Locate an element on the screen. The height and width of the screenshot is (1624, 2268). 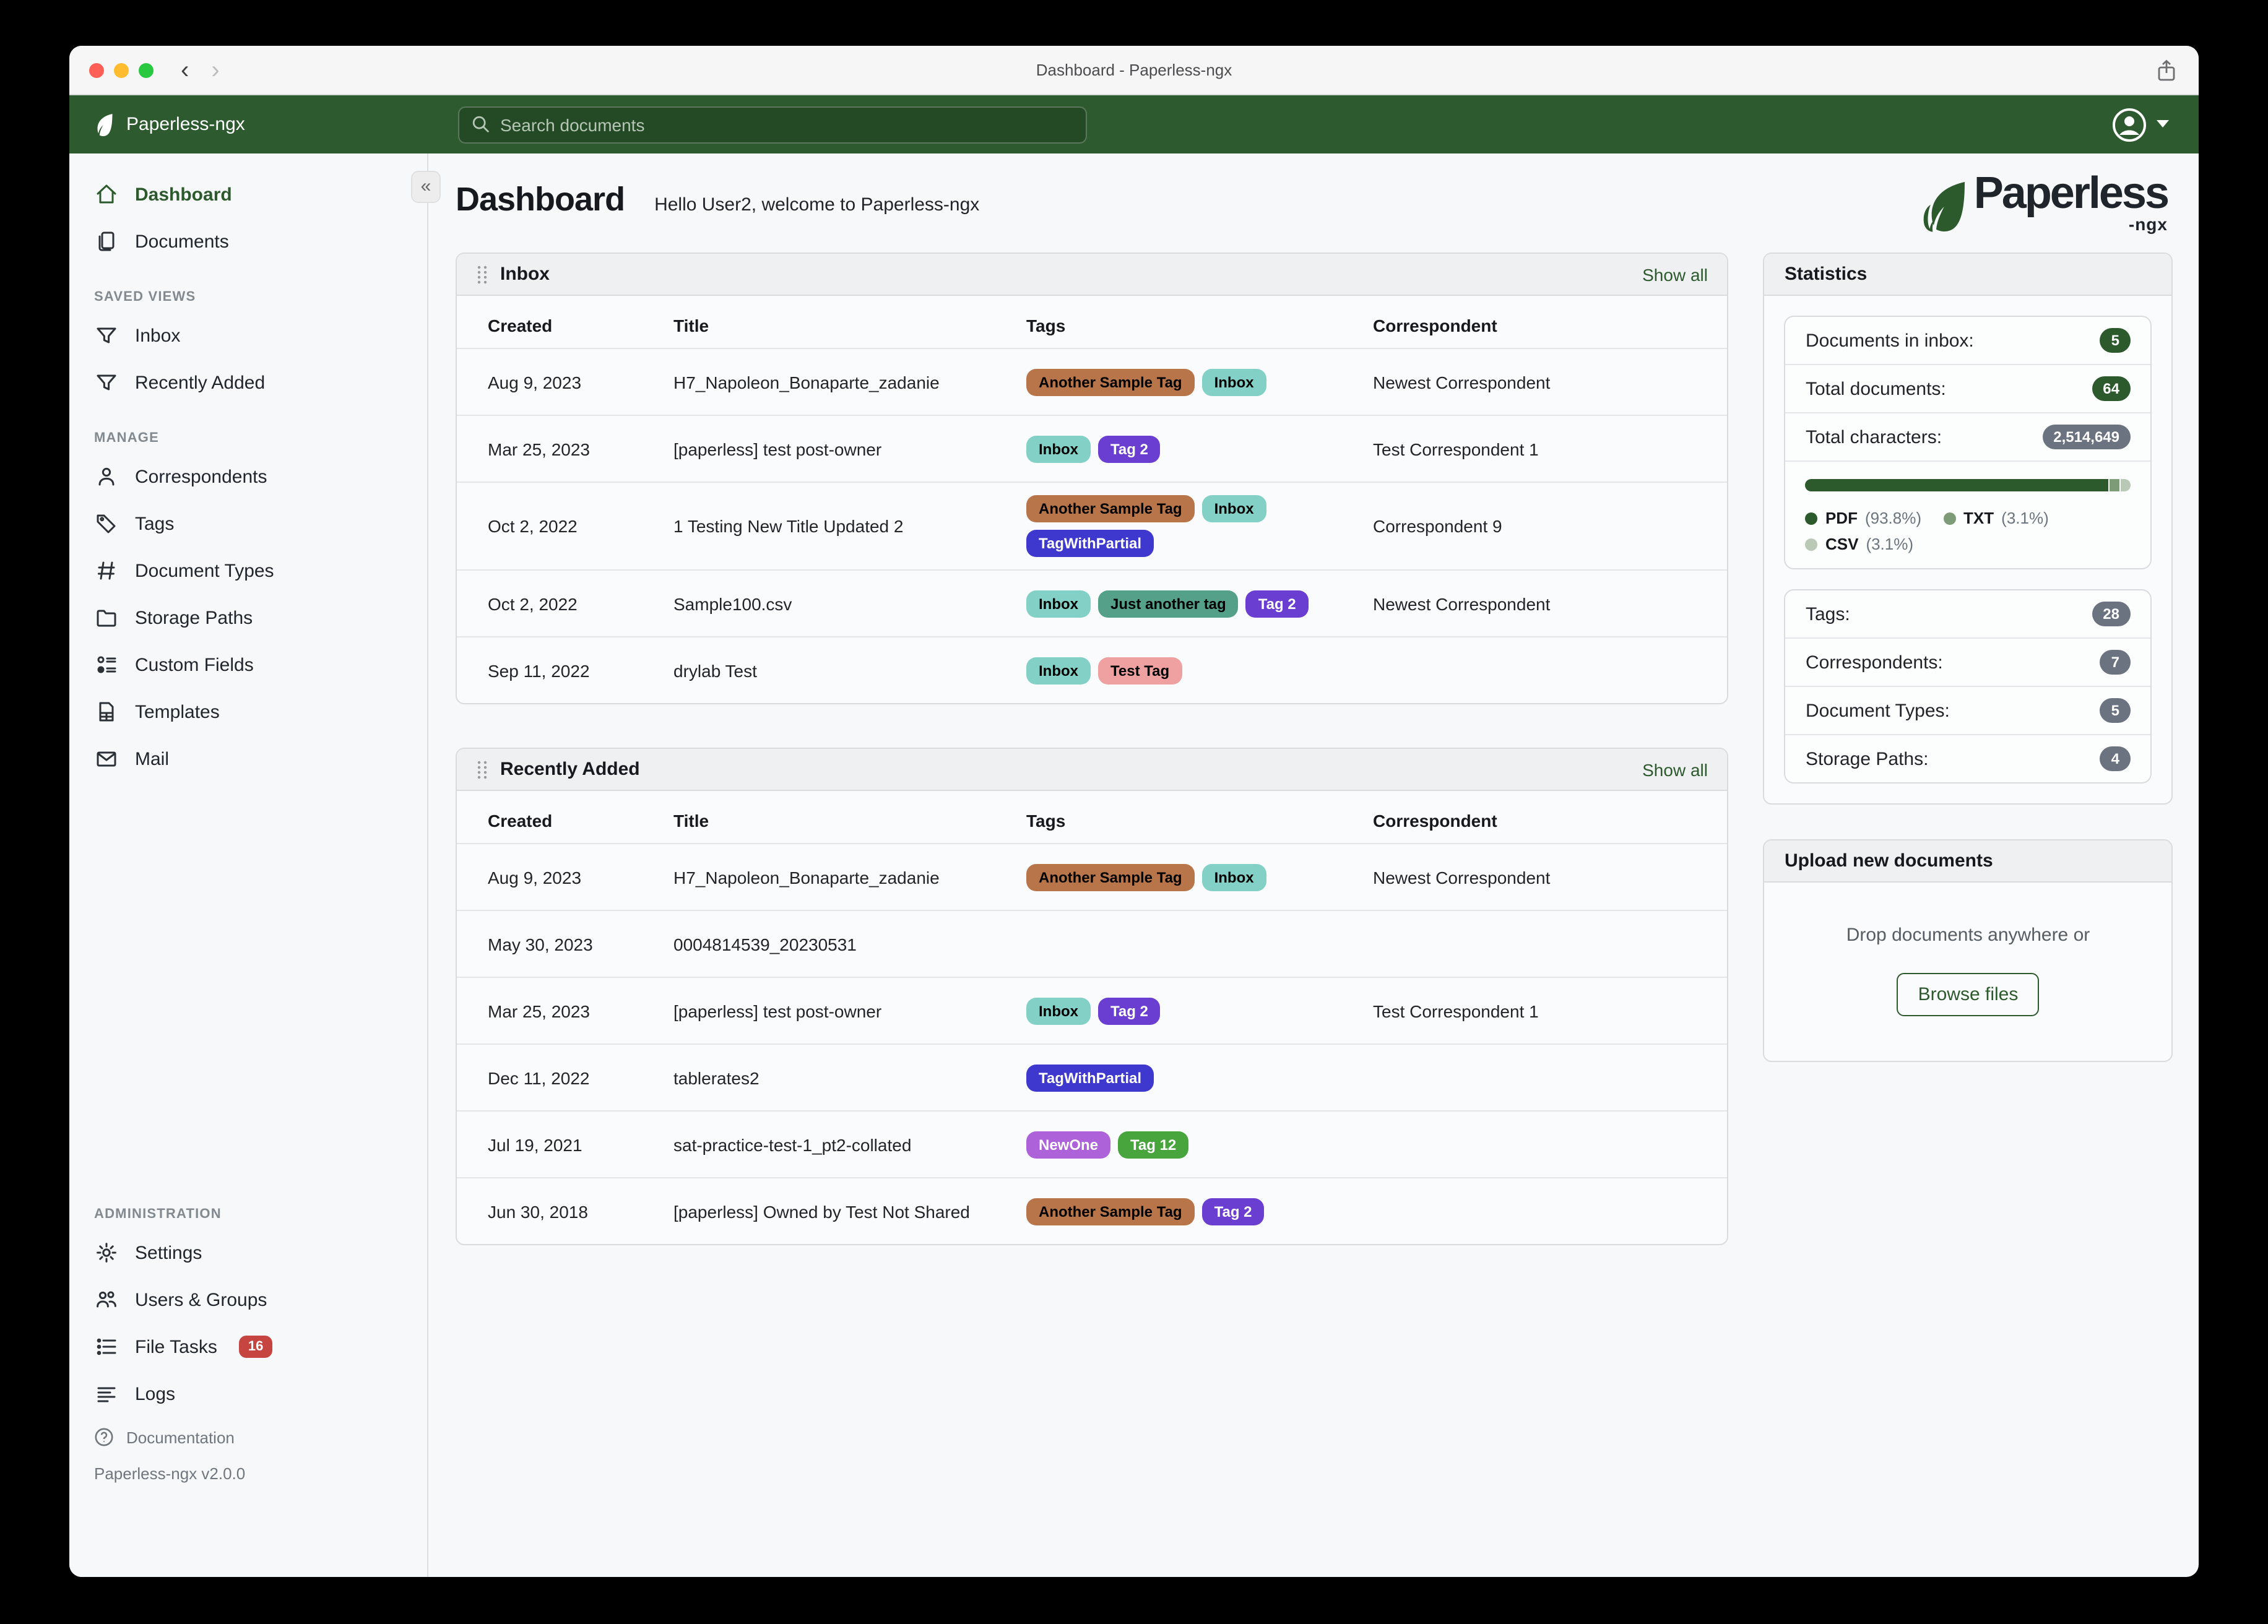
upload-header: Upload new documents is located at coordinates (1967, 861).